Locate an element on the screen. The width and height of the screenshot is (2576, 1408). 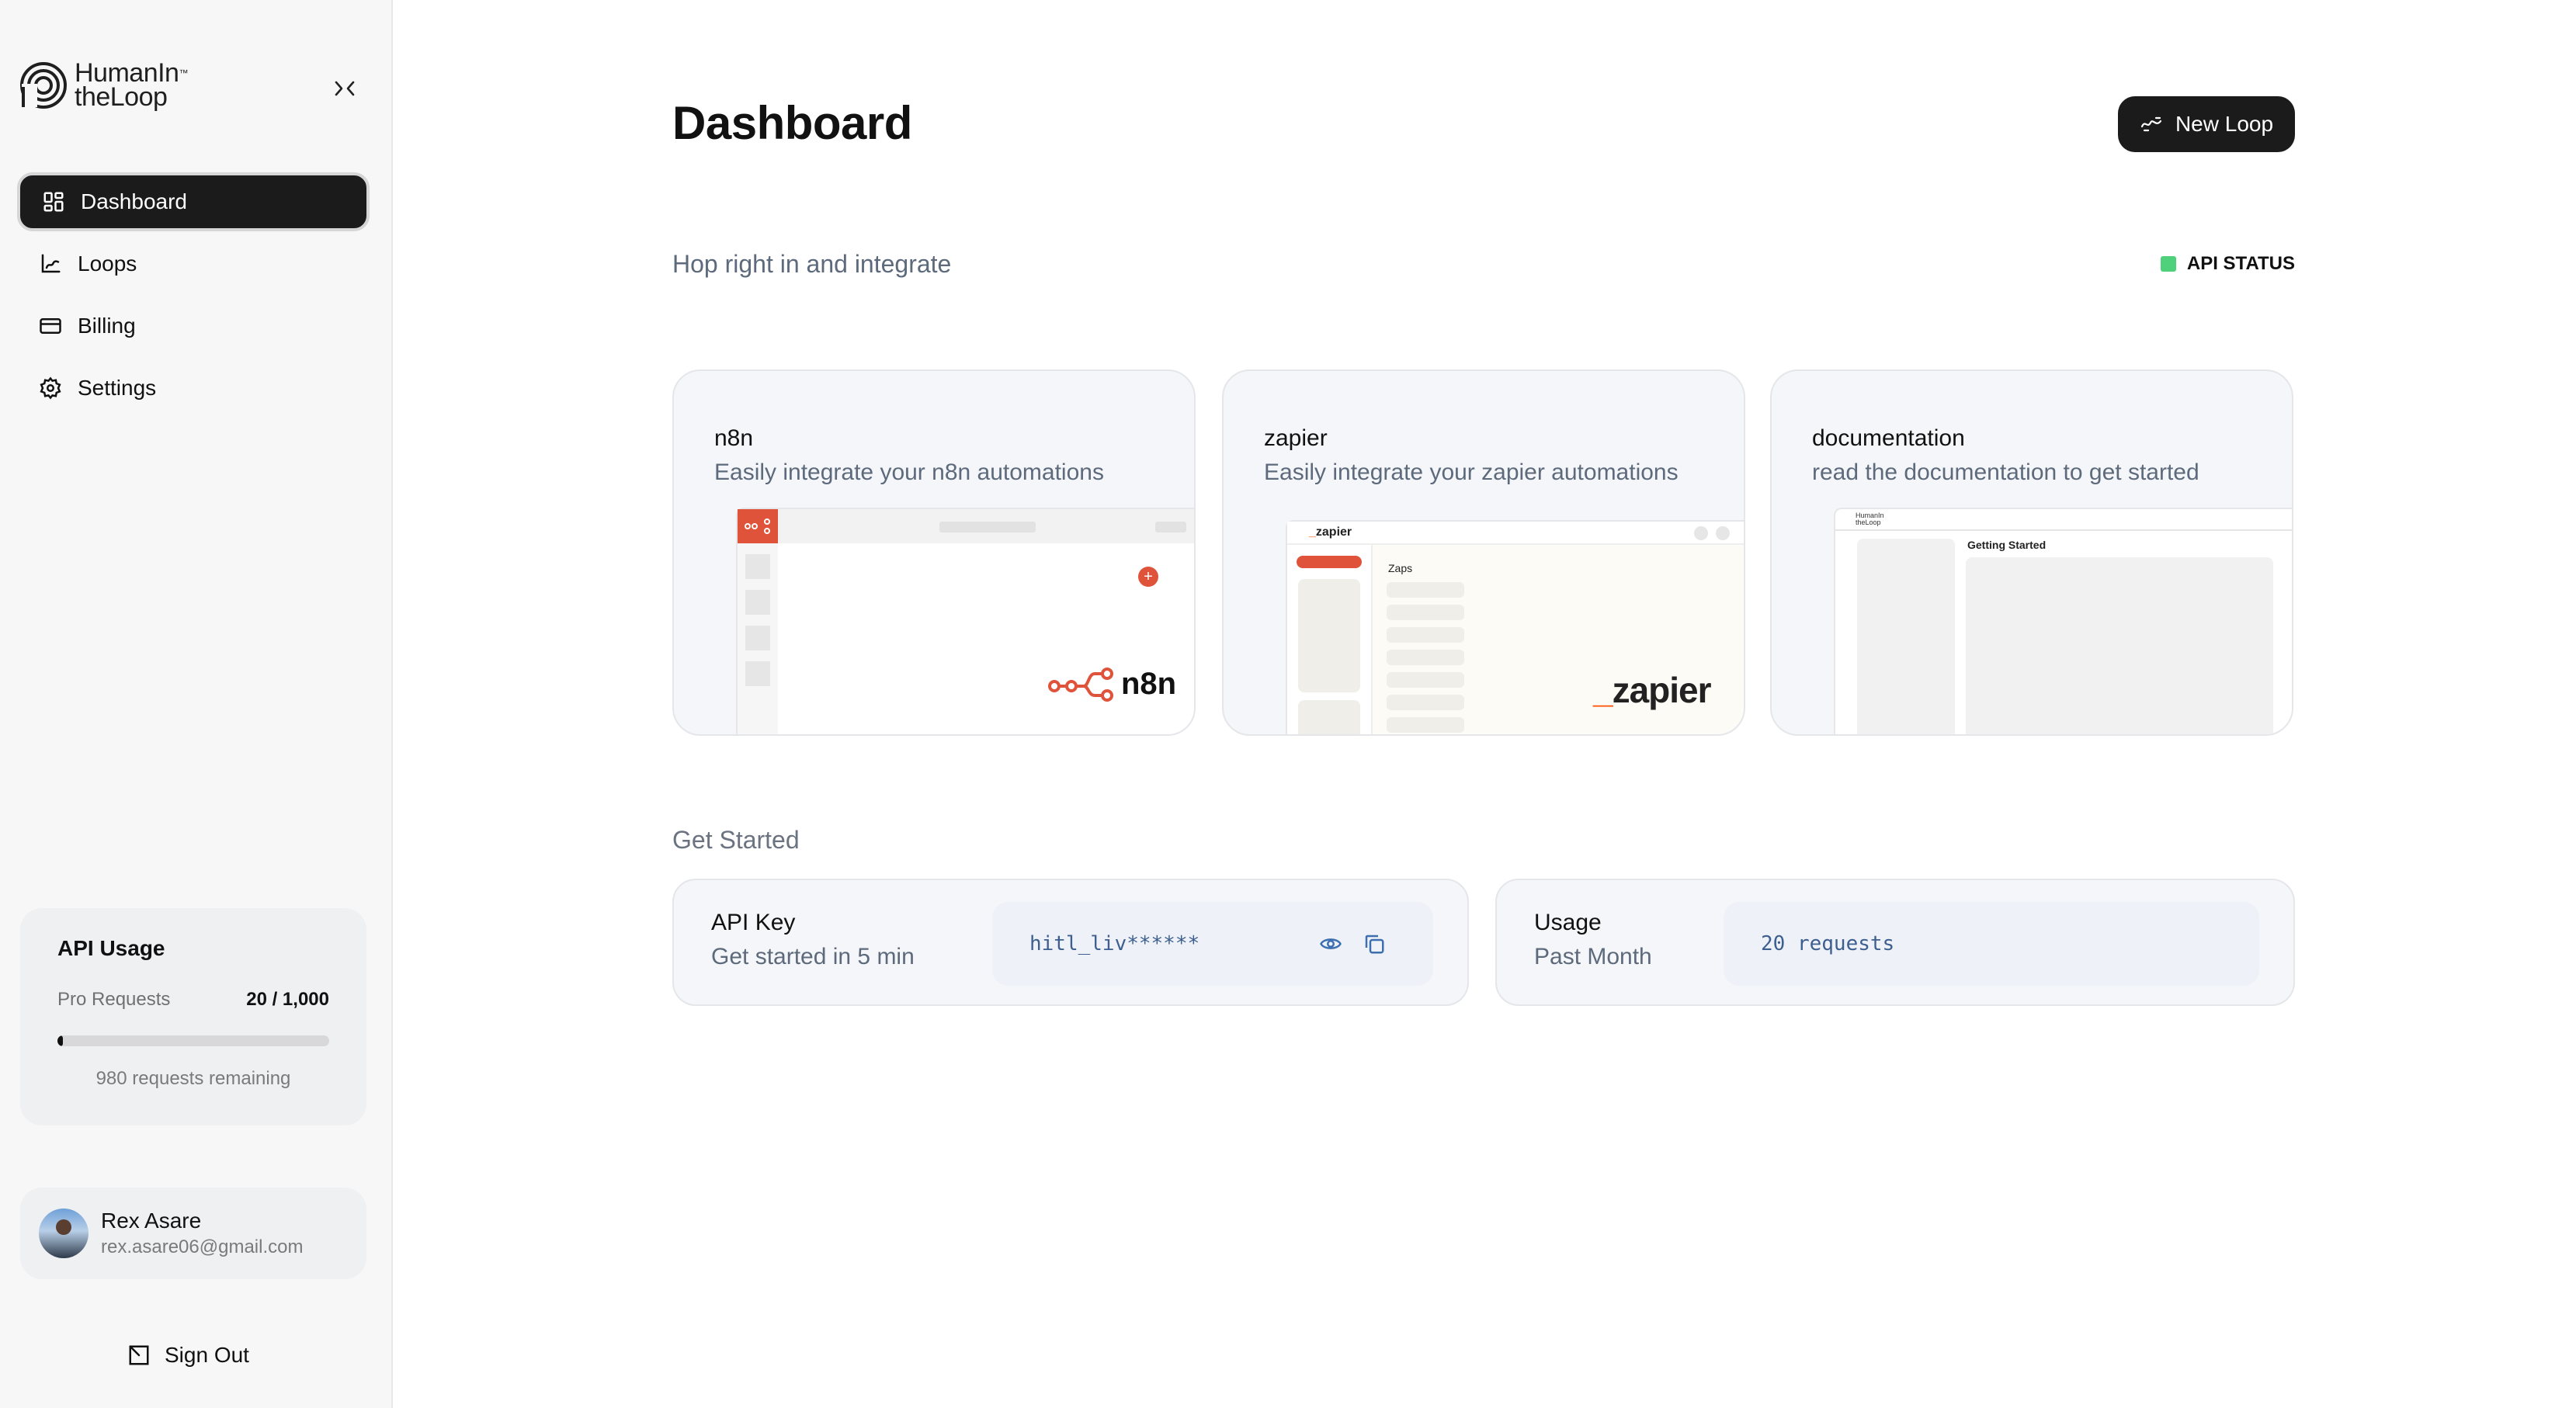
sign-out-label: Sign Out is located at coordinates (207, 1355).